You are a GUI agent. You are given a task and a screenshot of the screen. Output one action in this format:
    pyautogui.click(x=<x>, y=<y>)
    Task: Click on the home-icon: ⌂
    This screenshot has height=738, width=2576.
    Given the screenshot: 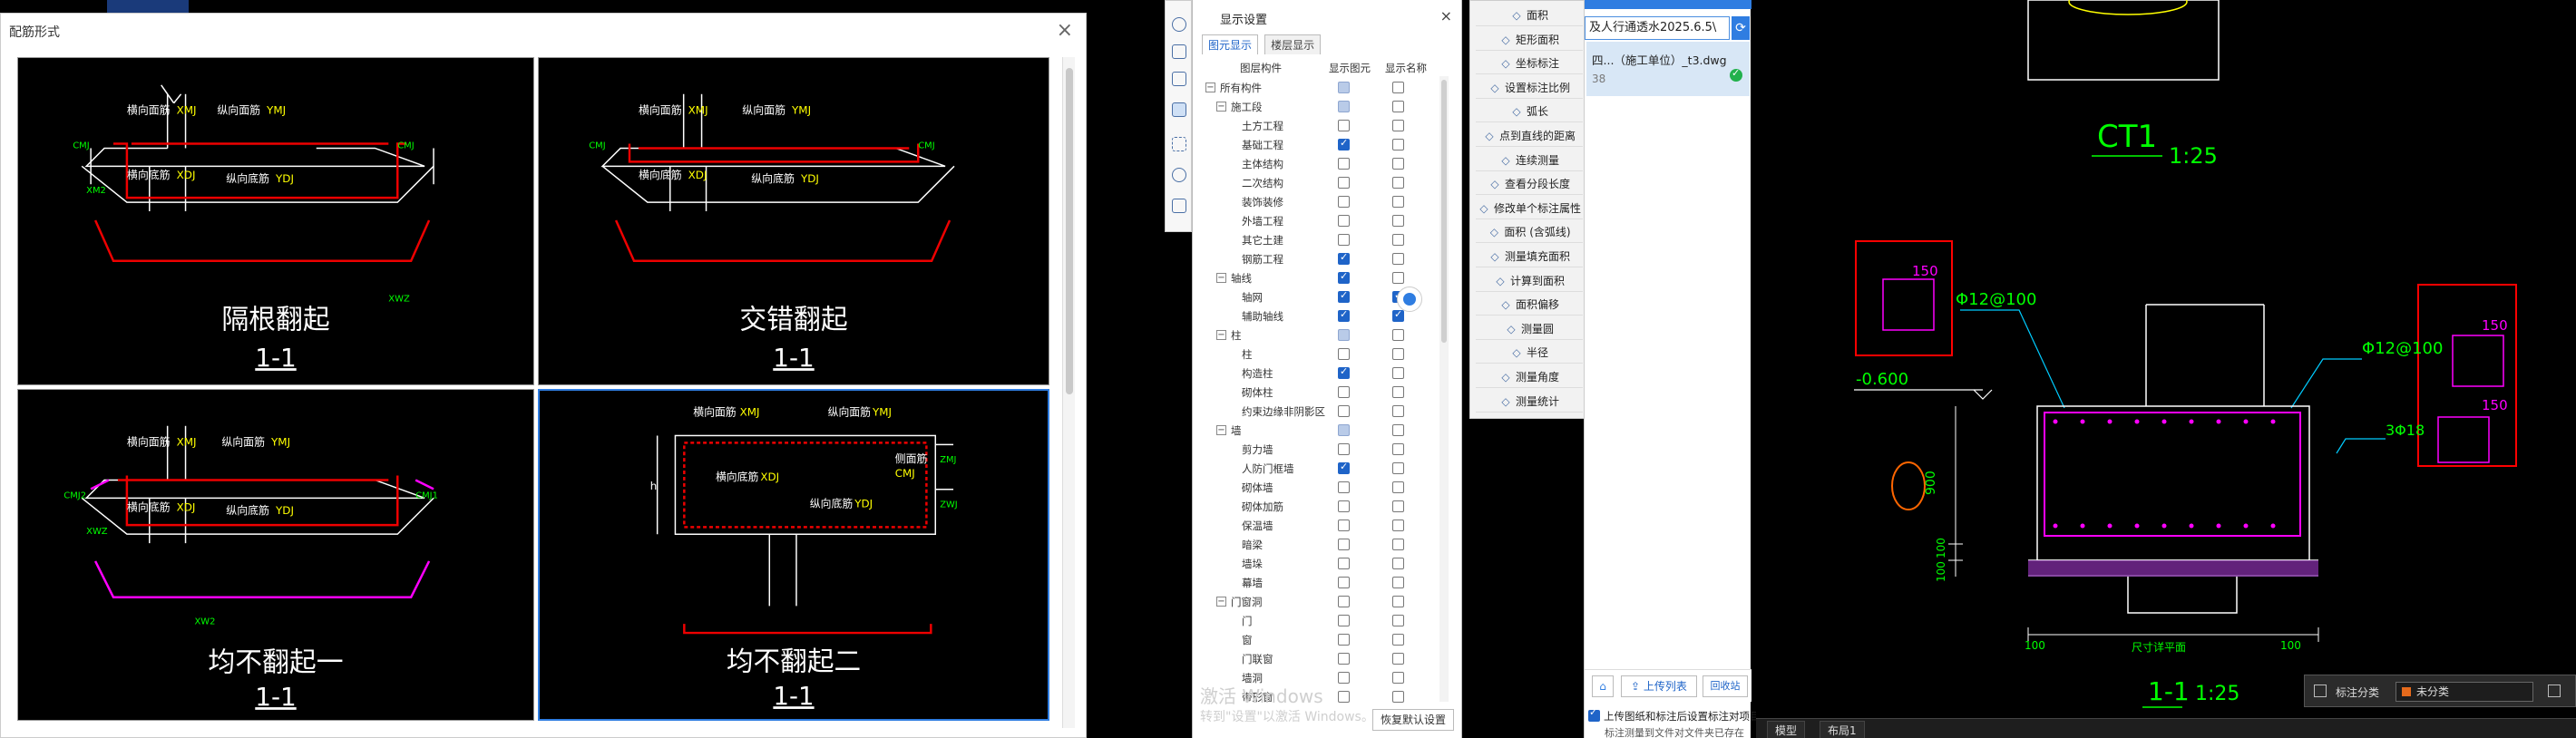 What is the action you would take?
    pyautogui.click(x=1603, y=686)
    